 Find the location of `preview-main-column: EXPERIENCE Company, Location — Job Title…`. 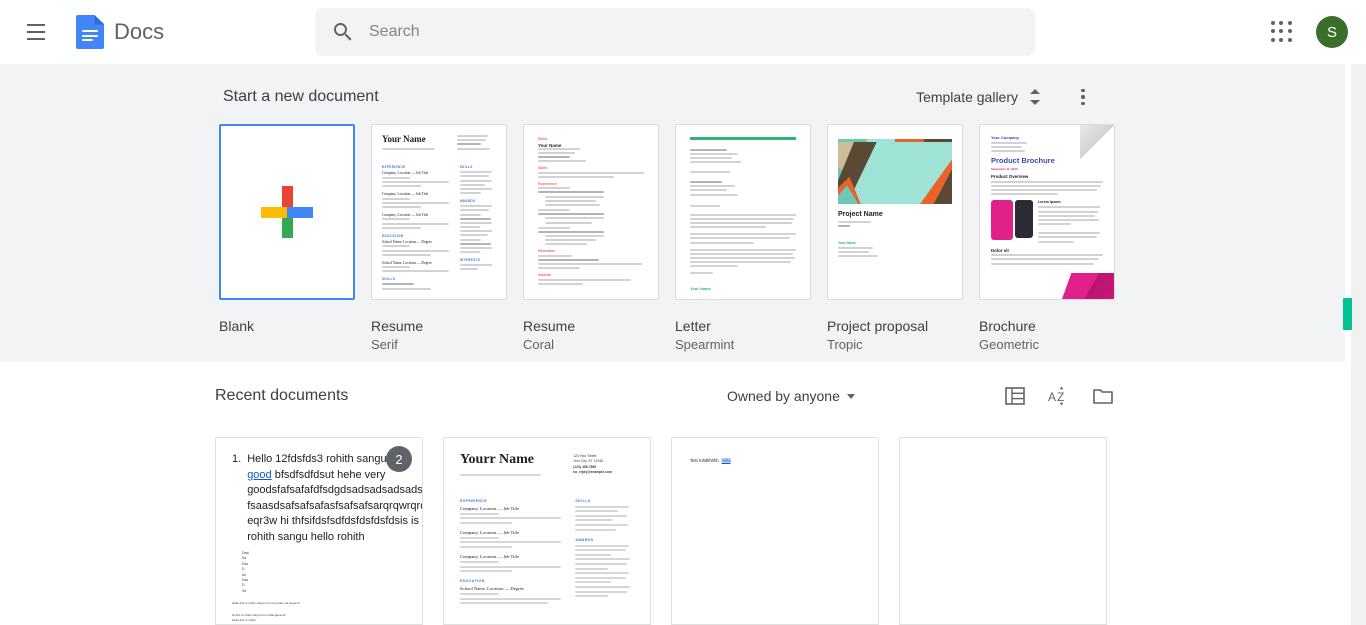

preview-main-column: EXPERIENCE Company, Location — Job Title… is located at coordinates (417, 226).